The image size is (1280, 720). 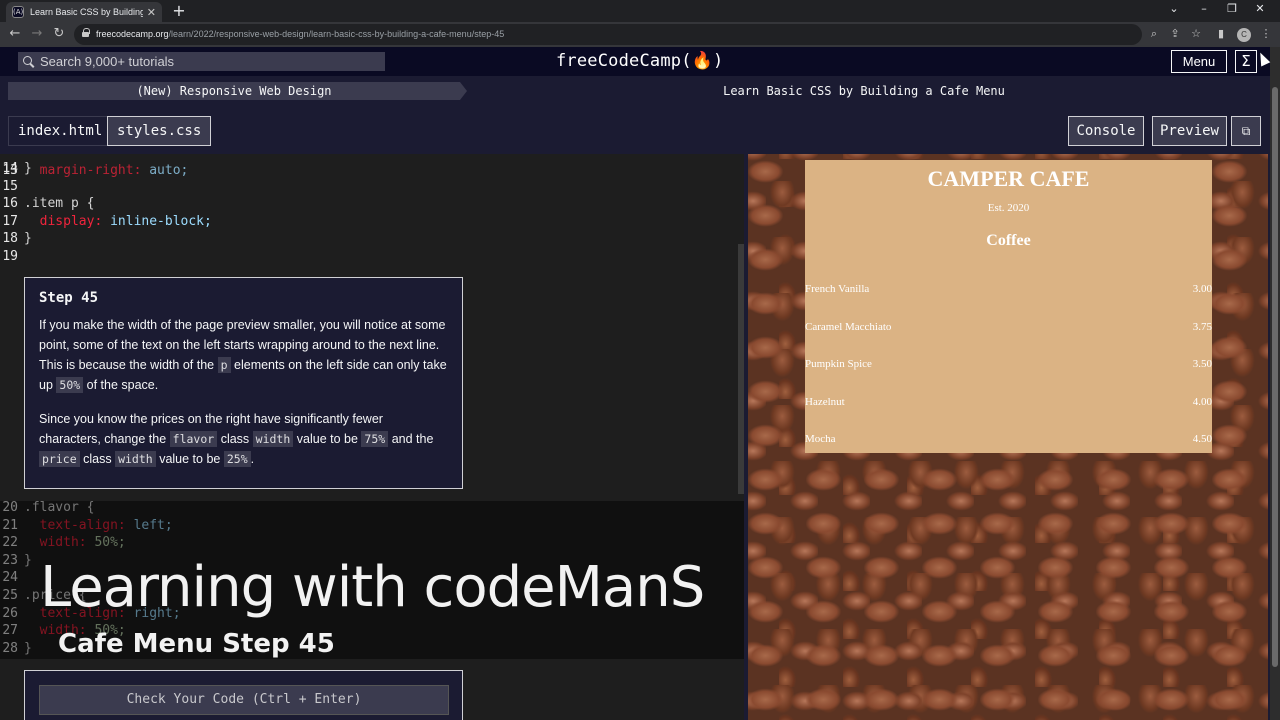 I want to click on search-box, so click(x=201, y=61).